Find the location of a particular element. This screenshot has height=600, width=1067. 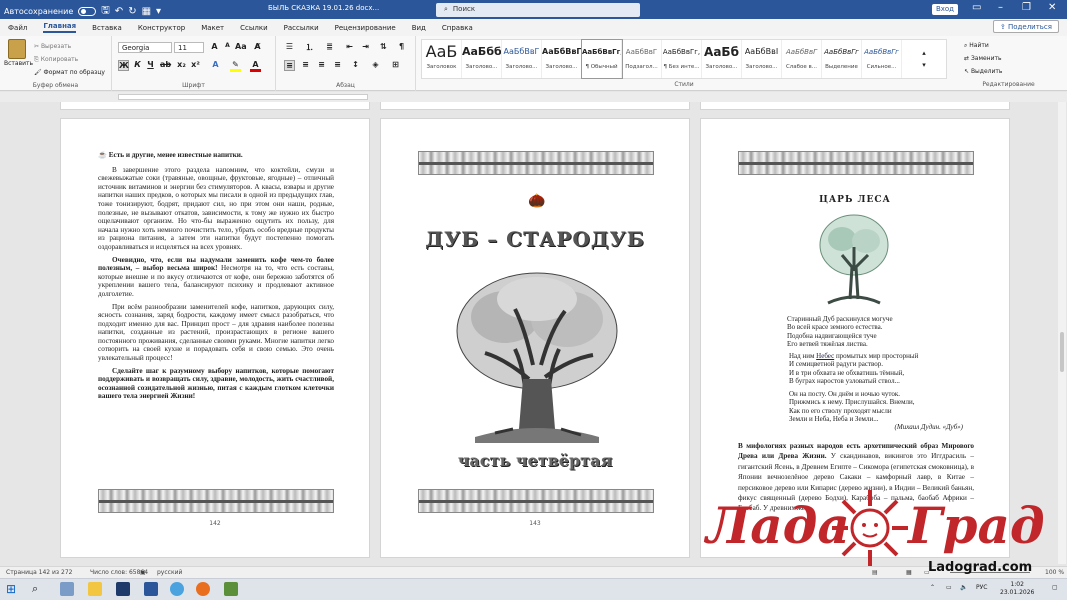

sort-icon: ⇅ is located at coordinates (383, 46).